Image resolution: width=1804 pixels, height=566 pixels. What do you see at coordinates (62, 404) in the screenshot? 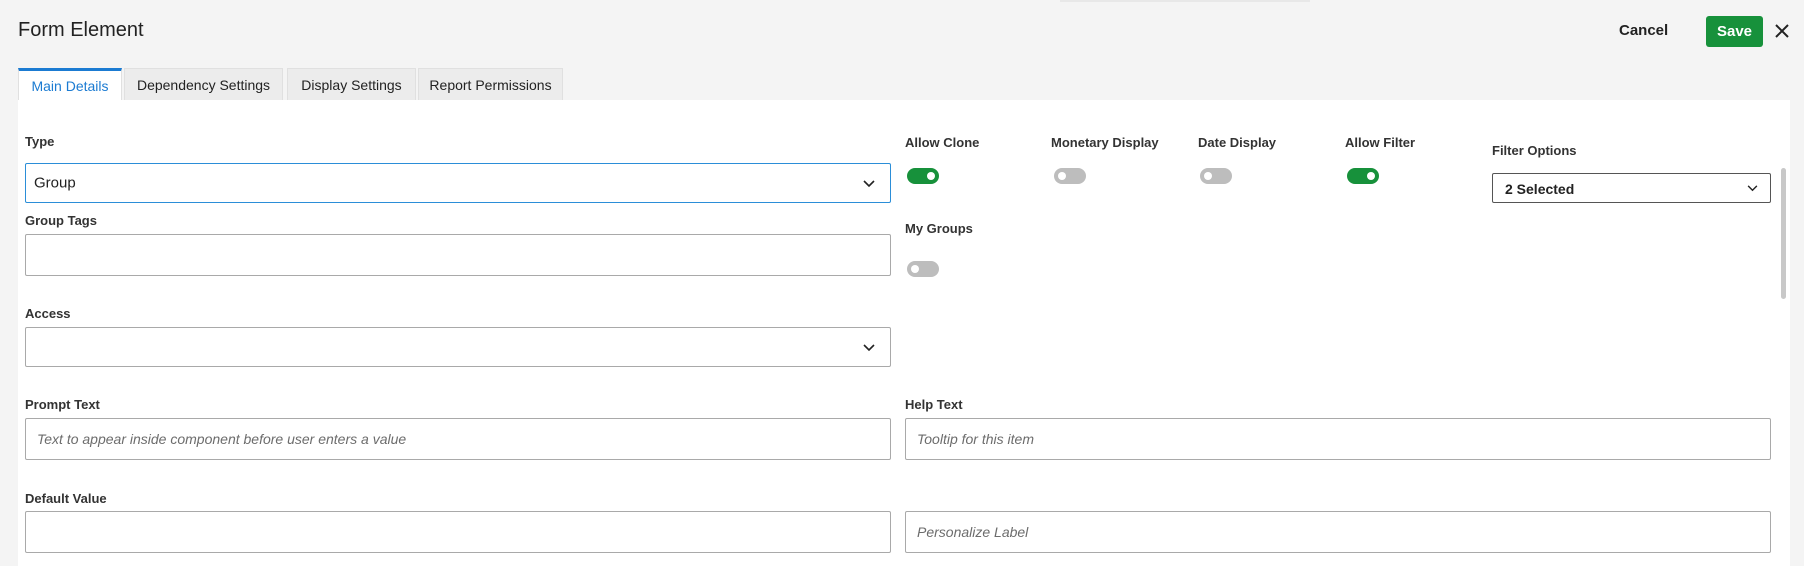
I see `prompt-text-label: Prompt Text` at bounding box center [62, 404].